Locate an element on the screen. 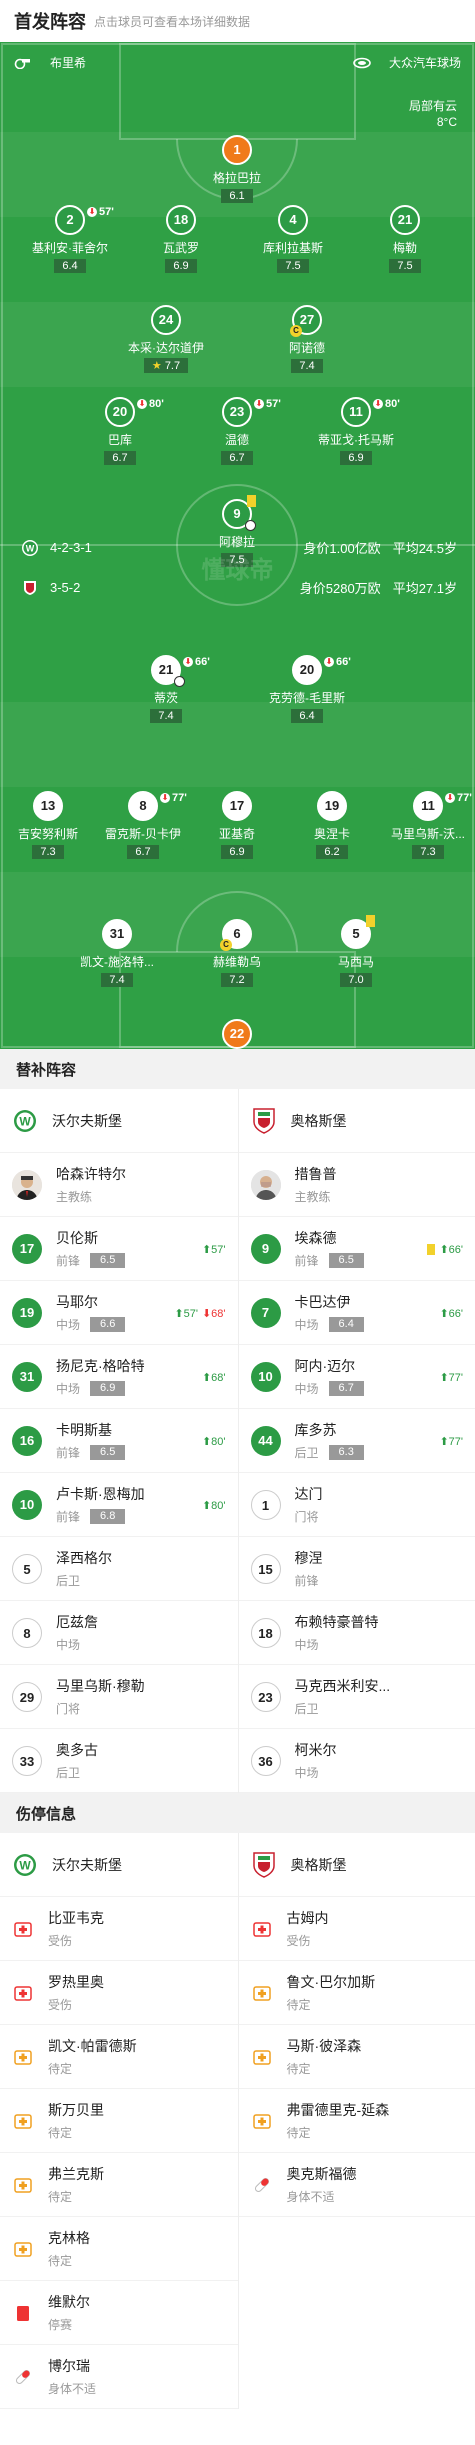 This screenshot has height=2445, width=475. whistle-icon is located at coordinates (22, 63).